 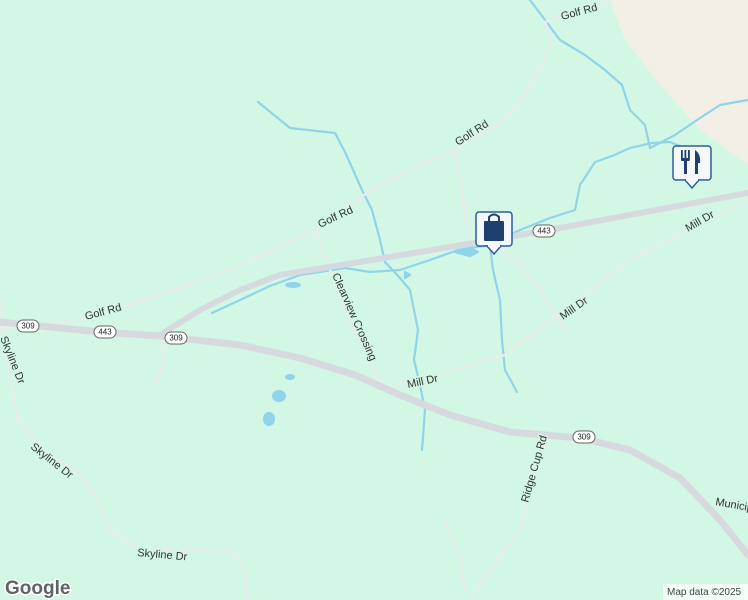 I want to click on attribution: Map data ©2025, so click(x=705, y=592).